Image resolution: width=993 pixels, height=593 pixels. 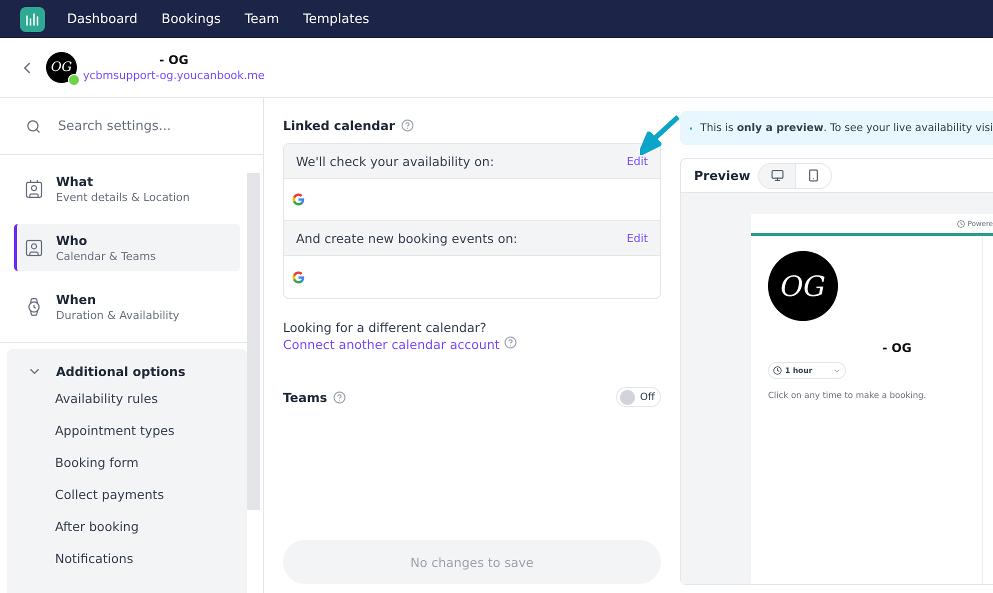 What do you see at coordinates (102, 19) in the screenshot?
I see `nav-link: Dashboard` at bounding box center [102, 19].